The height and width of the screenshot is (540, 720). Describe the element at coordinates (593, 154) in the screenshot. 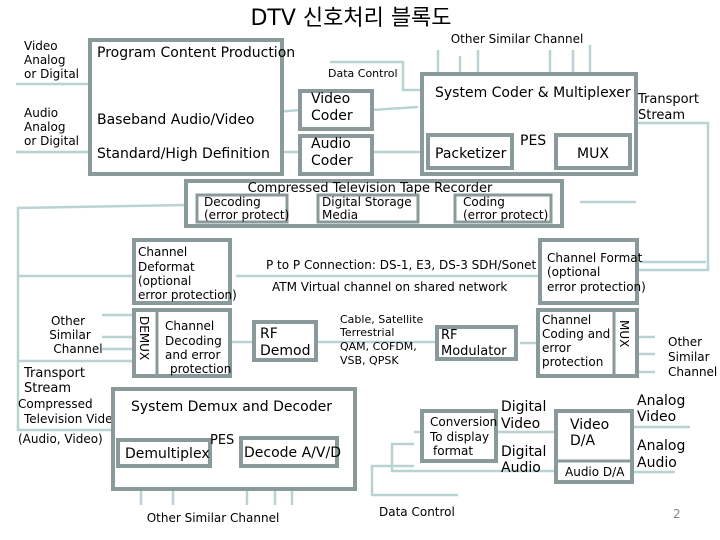

I see `mux-label: MUX` at that location.